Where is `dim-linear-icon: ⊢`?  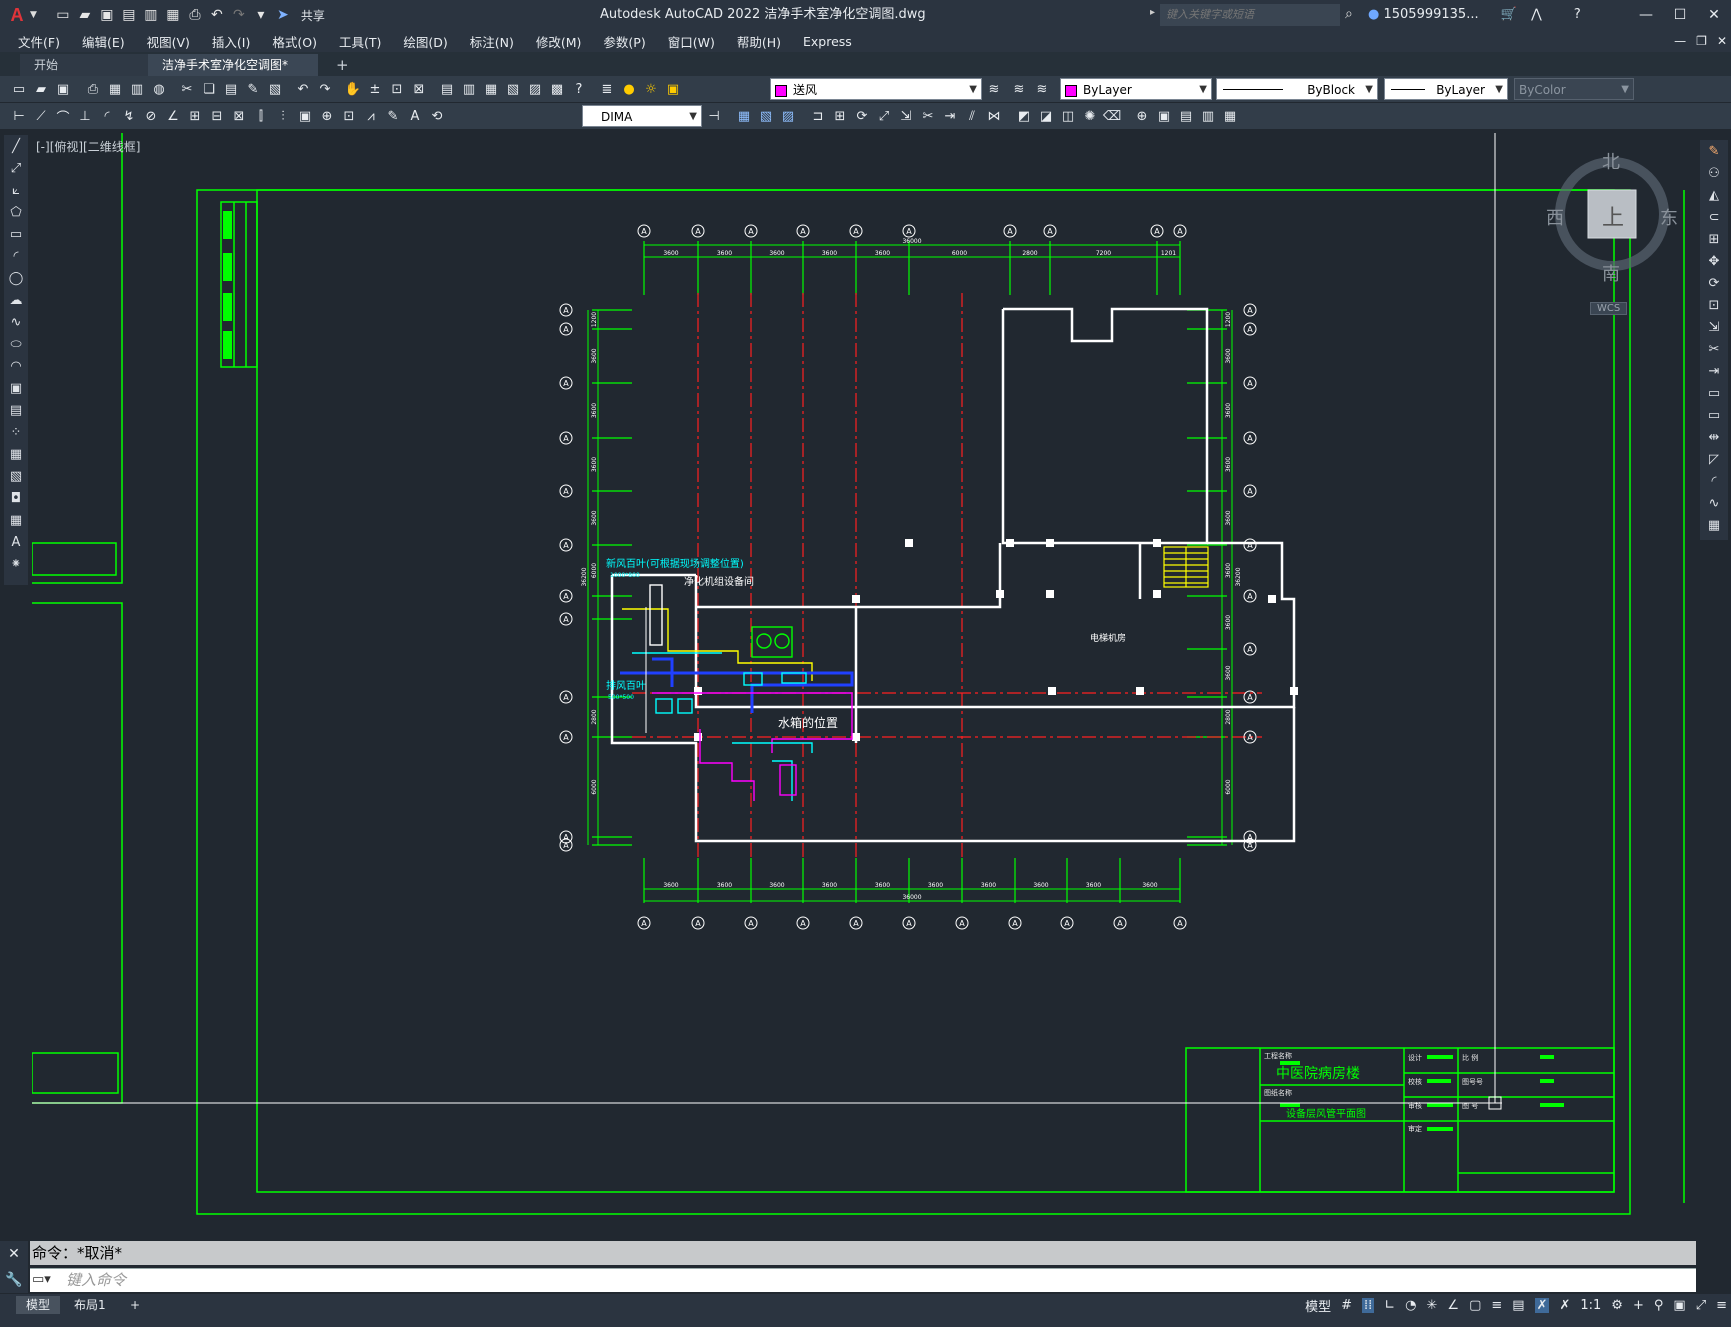
dim-linear-icon: ⊢ is located at coordinates (19, 116).